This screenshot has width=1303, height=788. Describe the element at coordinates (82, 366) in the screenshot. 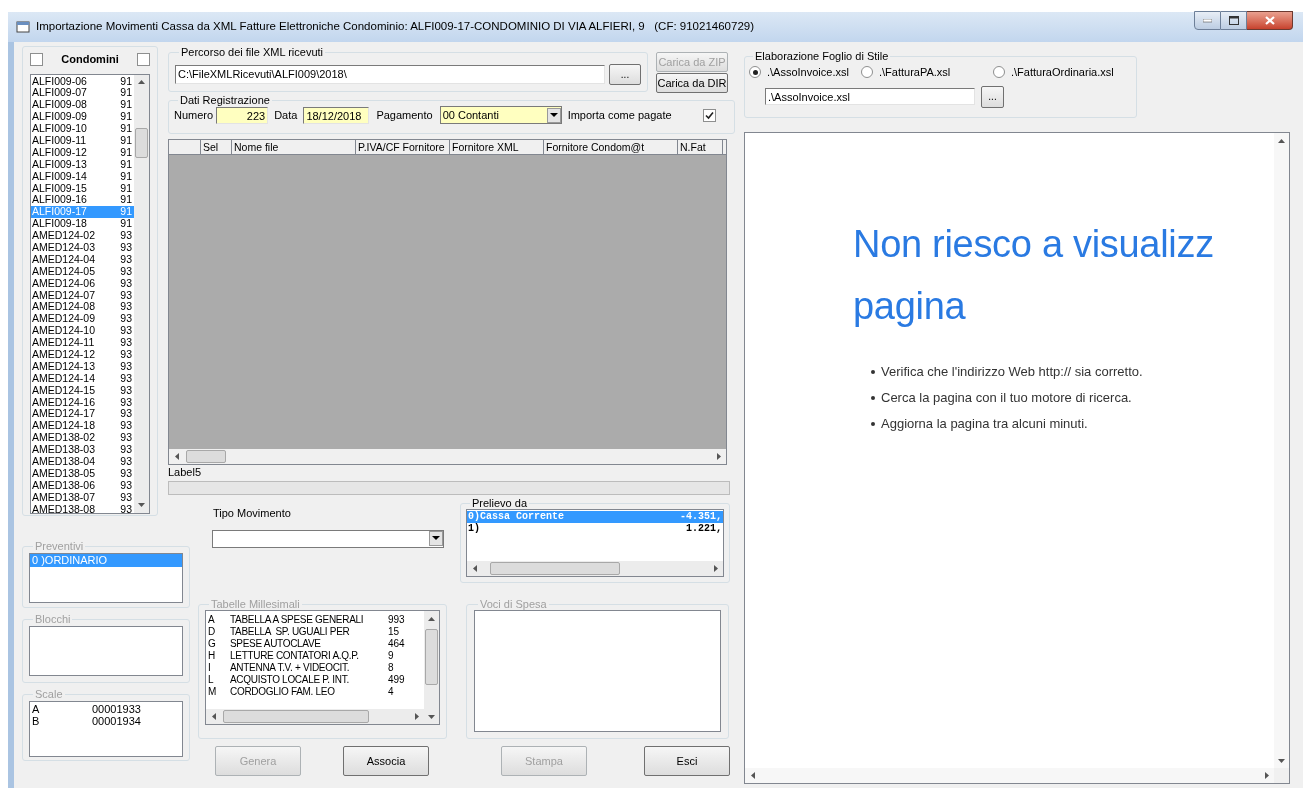

I see `list-item: AMED124-13 93` at that location.